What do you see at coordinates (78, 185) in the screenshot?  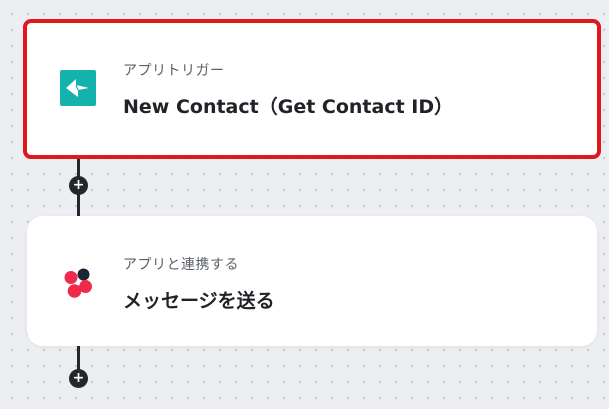 I see `add-step-button: +` at bounding box center [78, 185].